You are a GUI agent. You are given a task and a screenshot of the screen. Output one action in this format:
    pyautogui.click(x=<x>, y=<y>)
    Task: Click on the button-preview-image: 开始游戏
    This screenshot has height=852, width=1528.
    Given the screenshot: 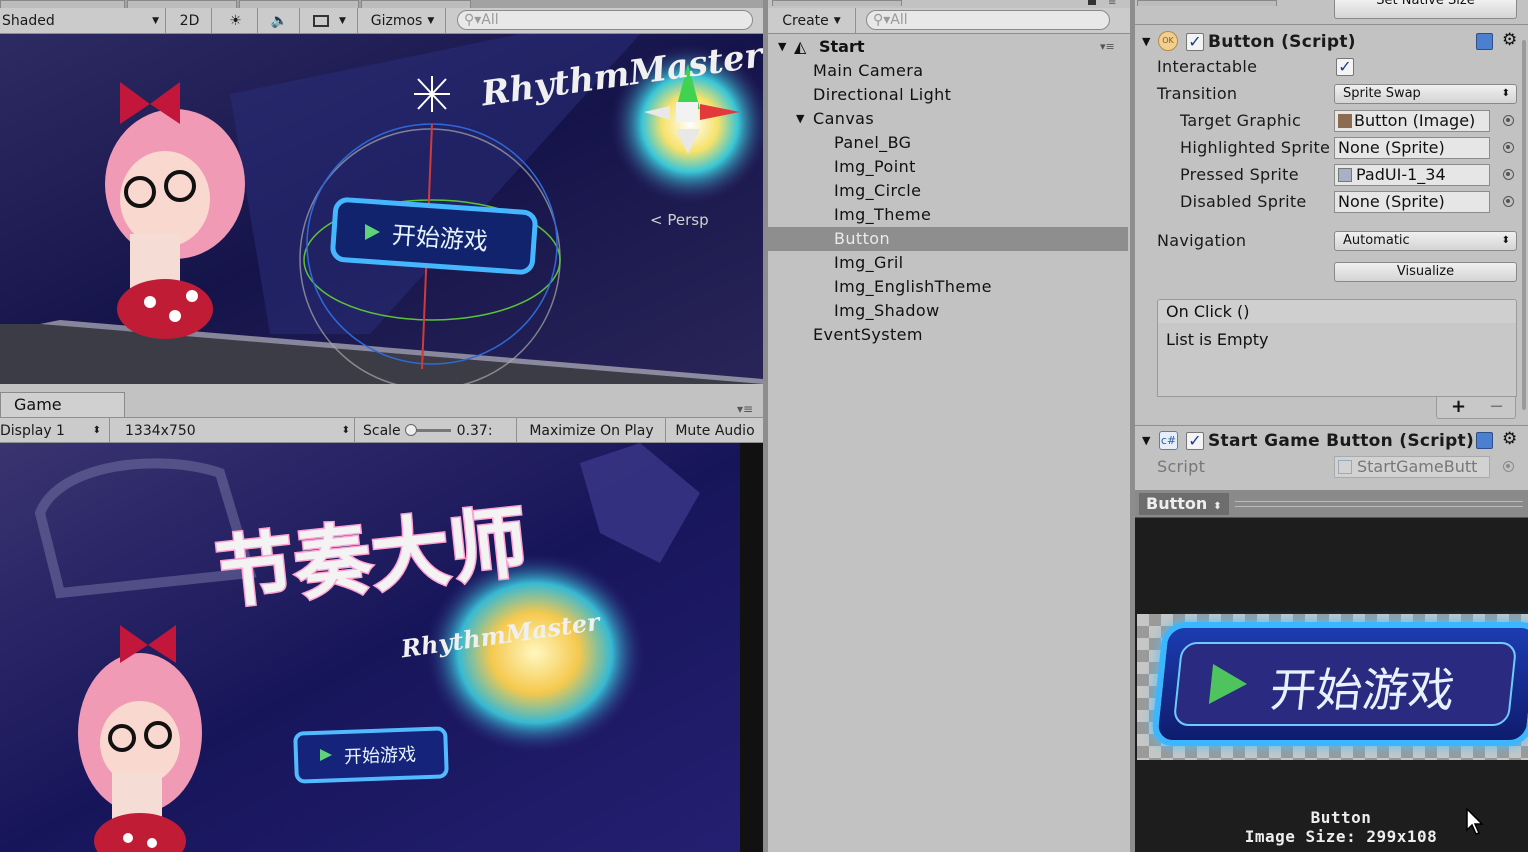 What is the action you would take?
    pyautogui.click(x=1339, y=684)
    